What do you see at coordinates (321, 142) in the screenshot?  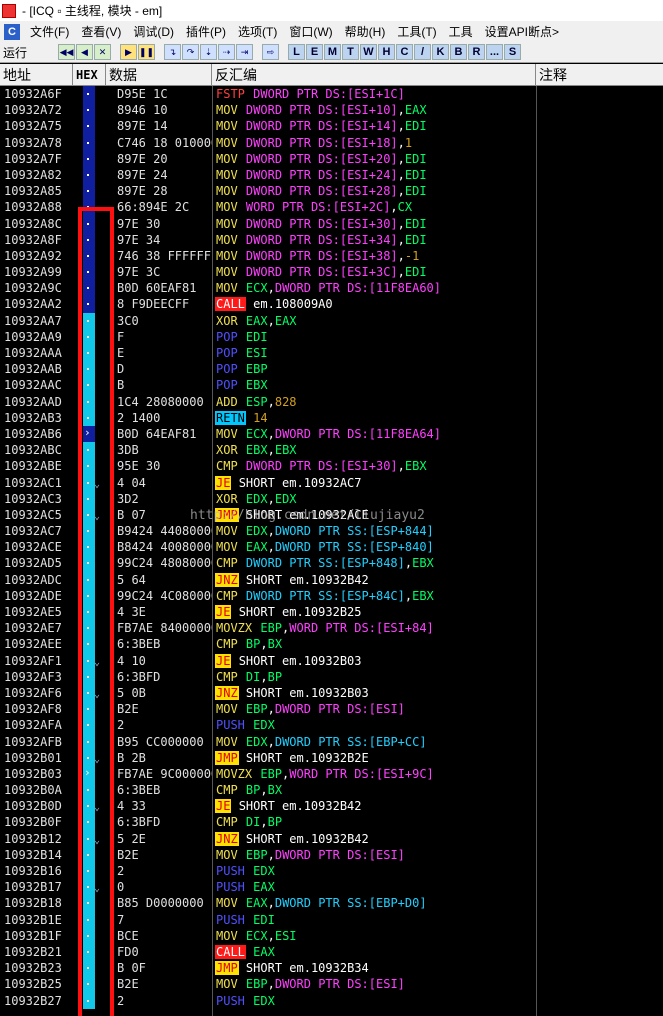 I see `operand: DWORD PTR DS:[ESI+18]` at bounding box center [321, 142].